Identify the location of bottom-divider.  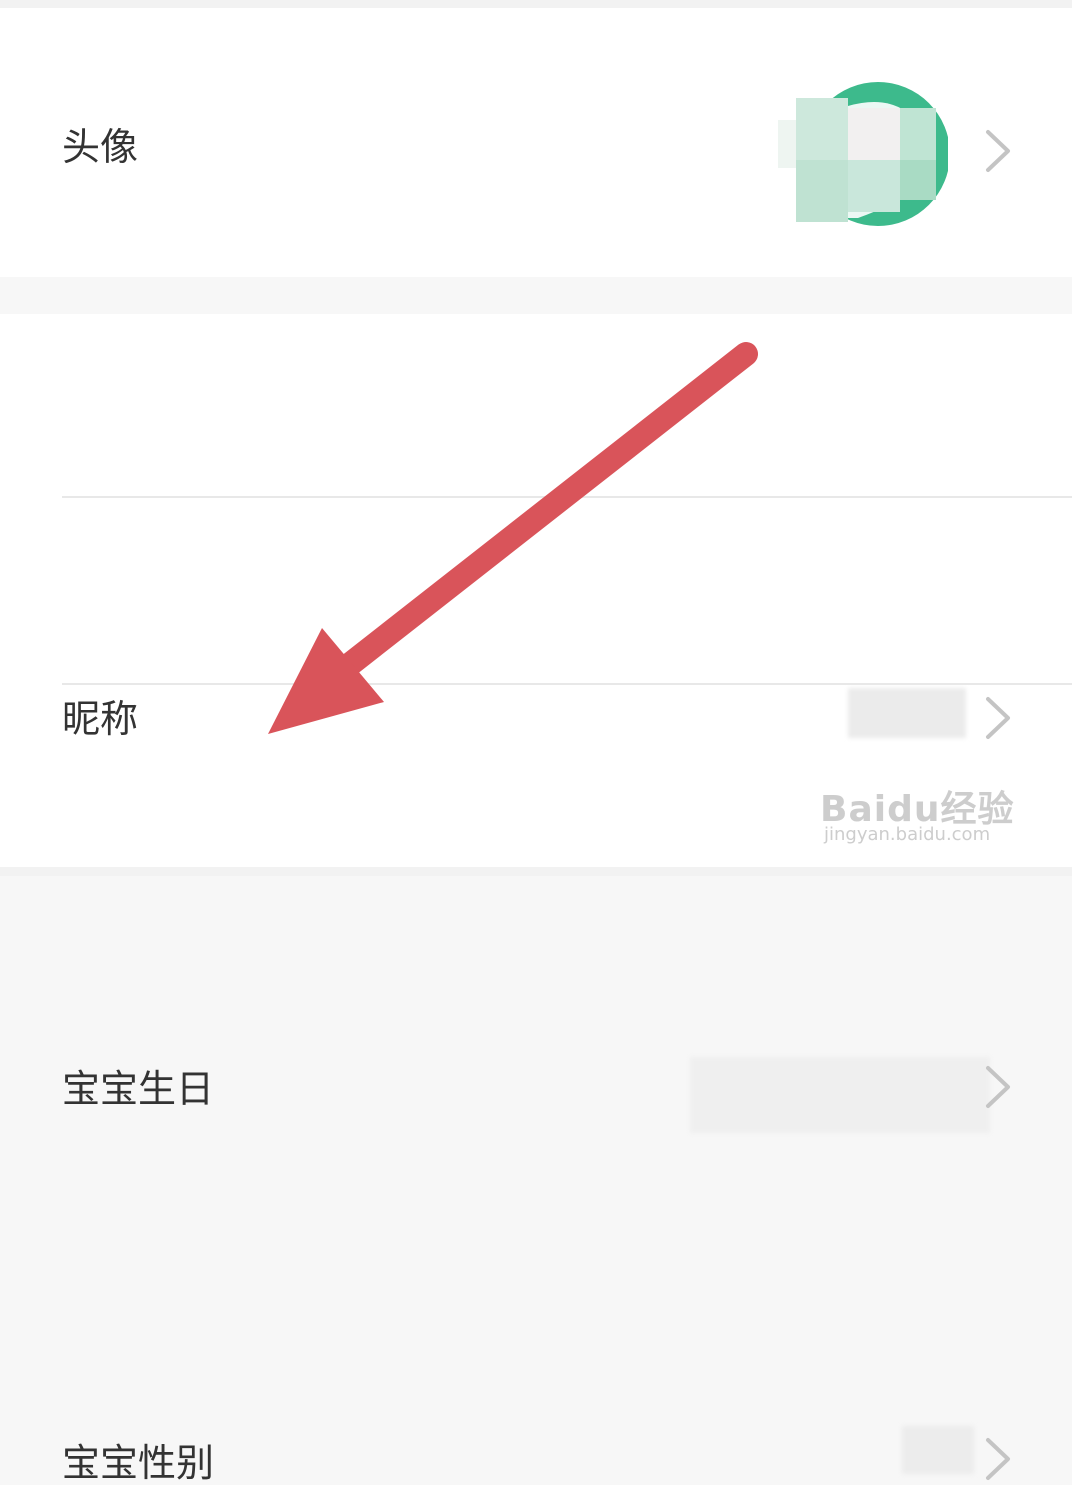
(536, 871).